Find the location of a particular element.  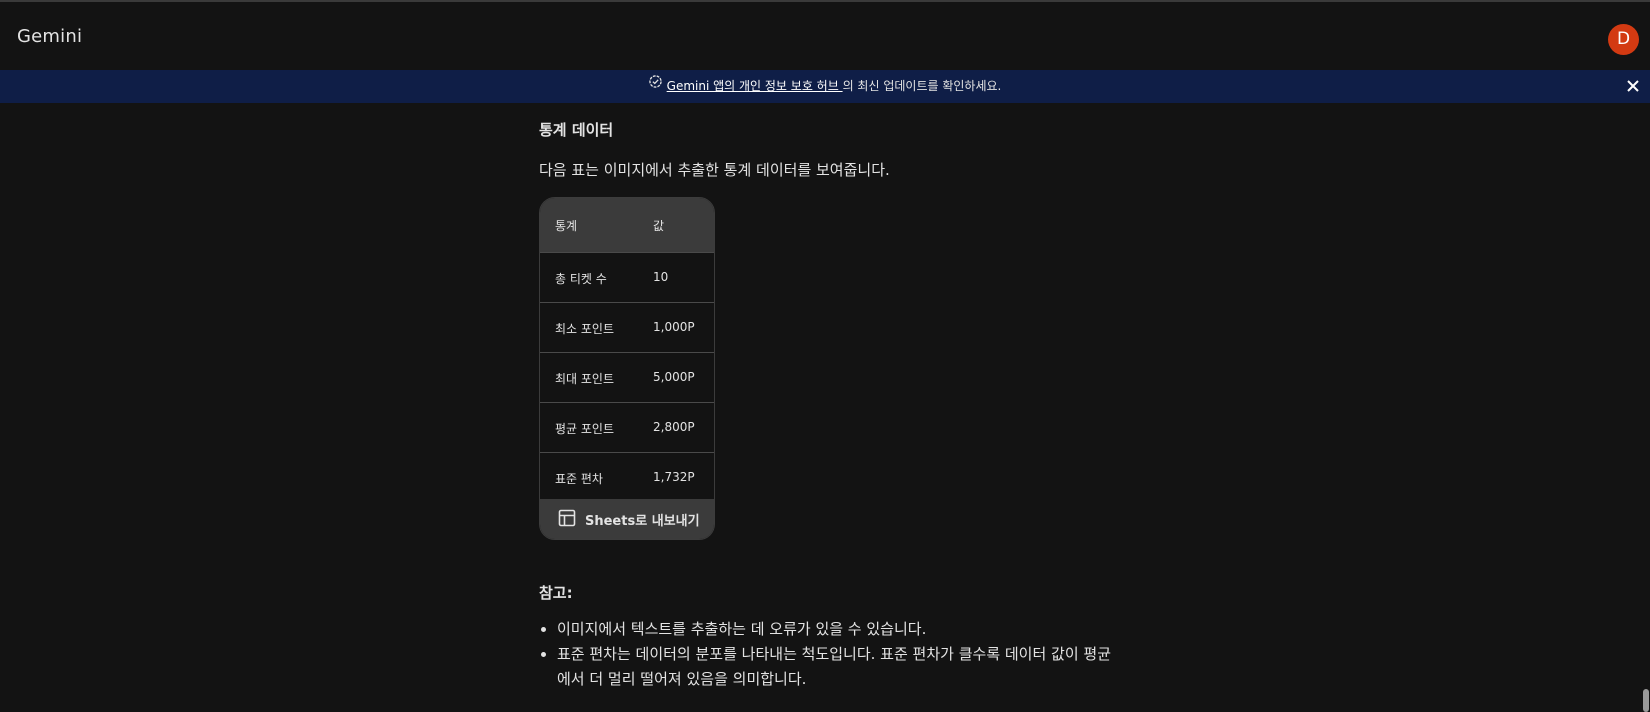

table-cell: 평균 포인트 is located at coordinates (585, 429).